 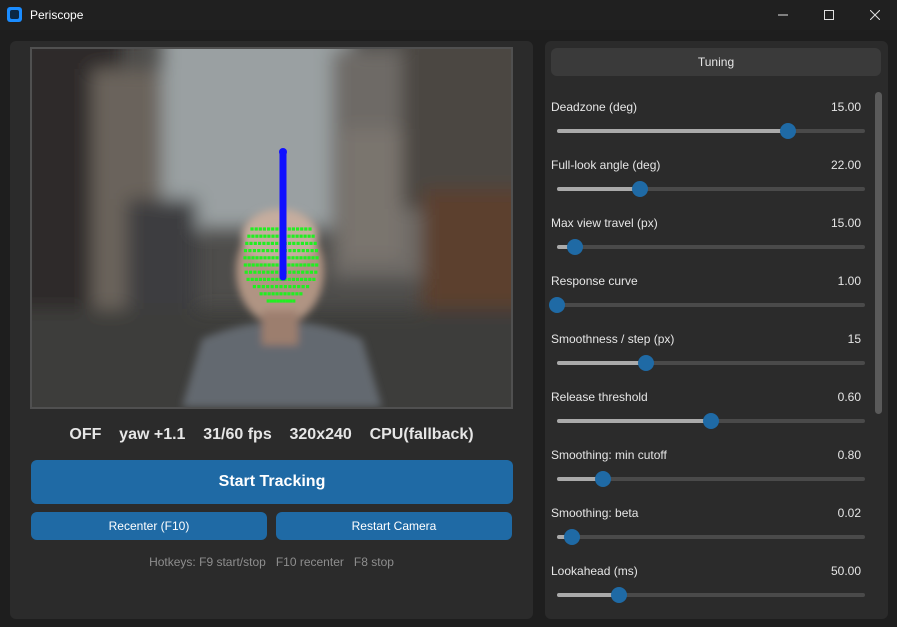 I want to click on slider-handle-response-curve, so click(x=557, y=305).